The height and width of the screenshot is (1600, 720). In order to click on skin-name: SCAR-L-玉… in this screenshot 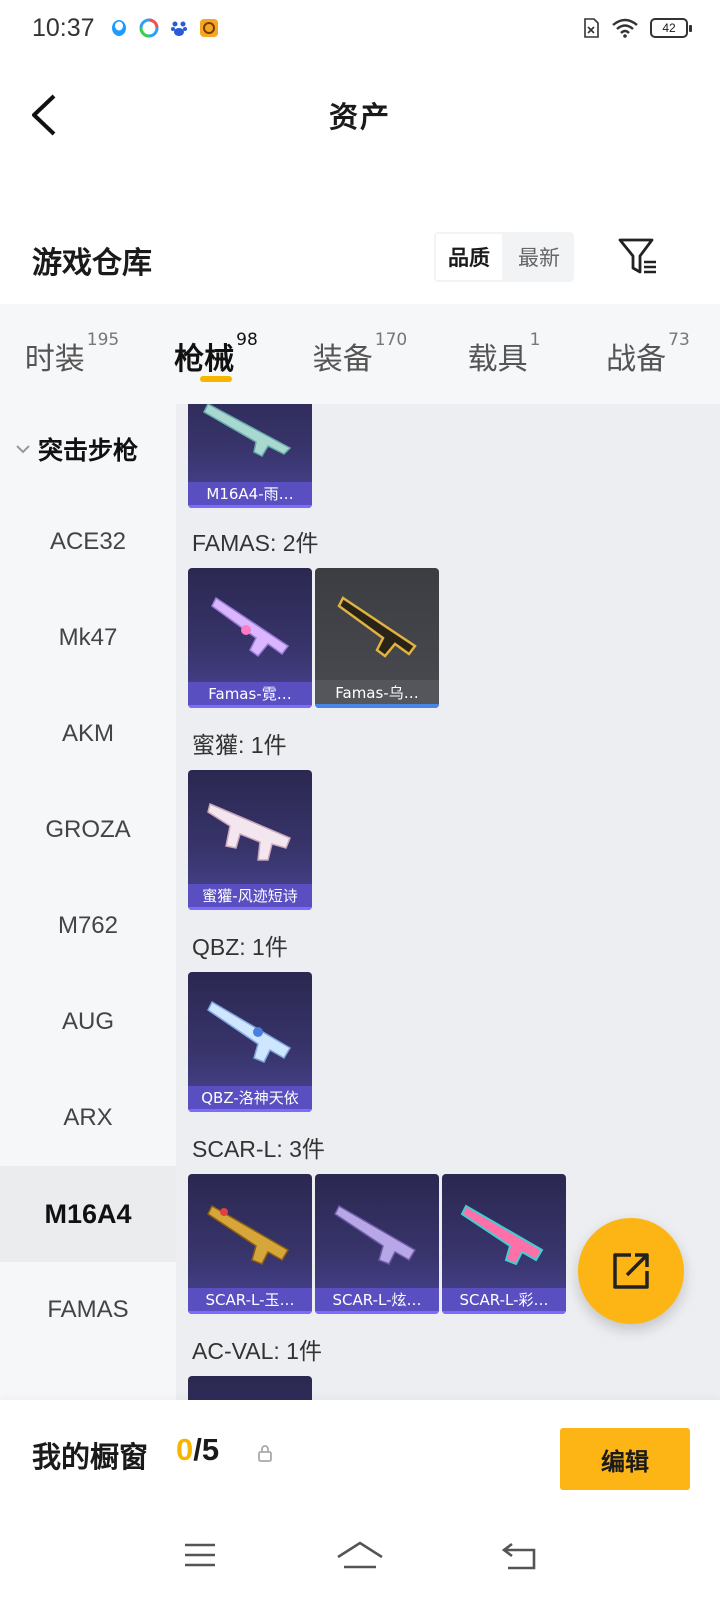, I will do `click(250, 1301)`.